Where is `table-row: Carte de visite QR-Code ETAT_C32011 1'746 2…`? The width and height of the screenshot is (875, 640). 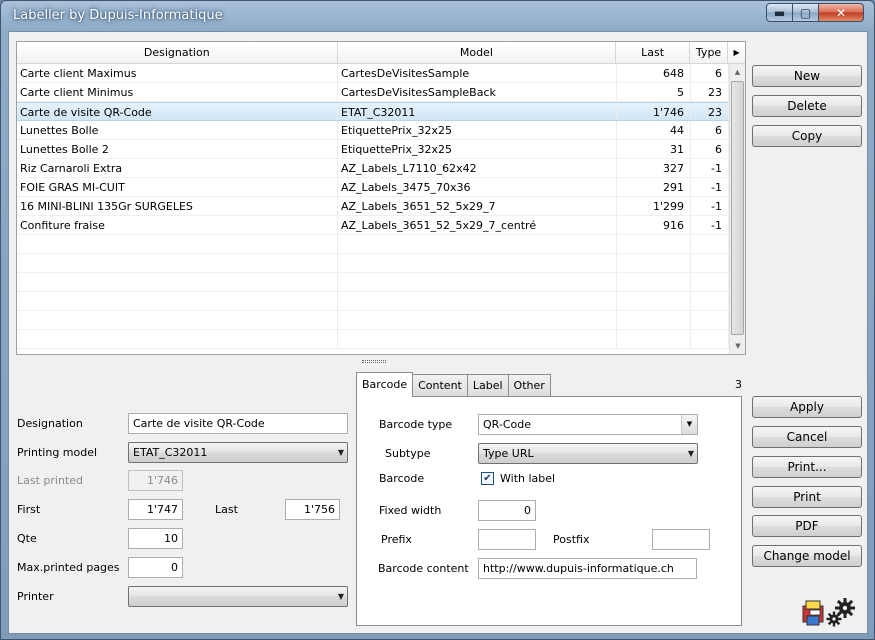
table-row: Carte de visite QR-Code ETAT_C32011 1'746 2… is located at coordinates (373, 111).